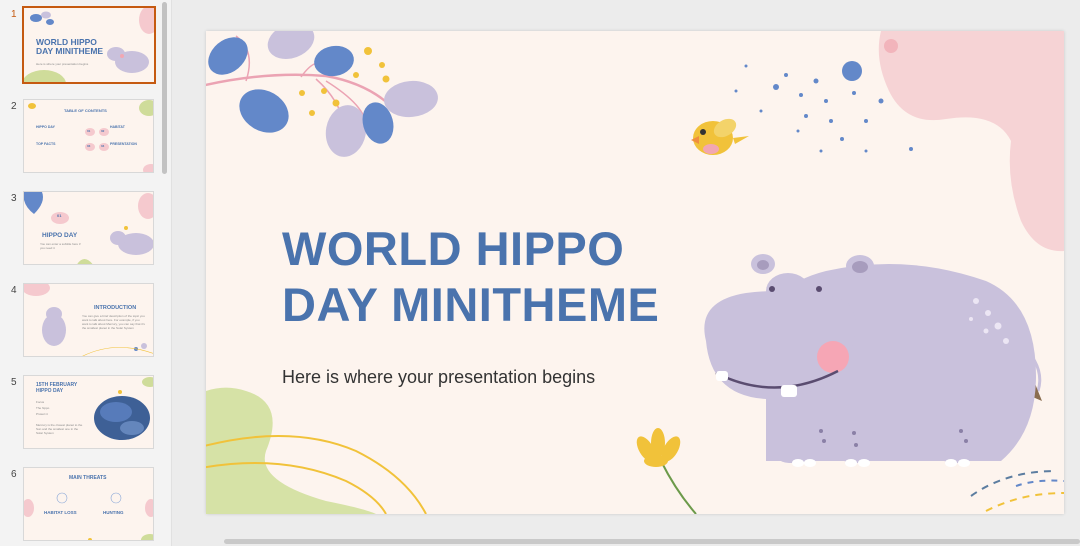 The width and height of the screenshot is (1080, 546). What do you see at coordinates (42, 414) in the screenshot?
I see `thumbnail-bullet: Protect it` at bounding box center [42, 414].